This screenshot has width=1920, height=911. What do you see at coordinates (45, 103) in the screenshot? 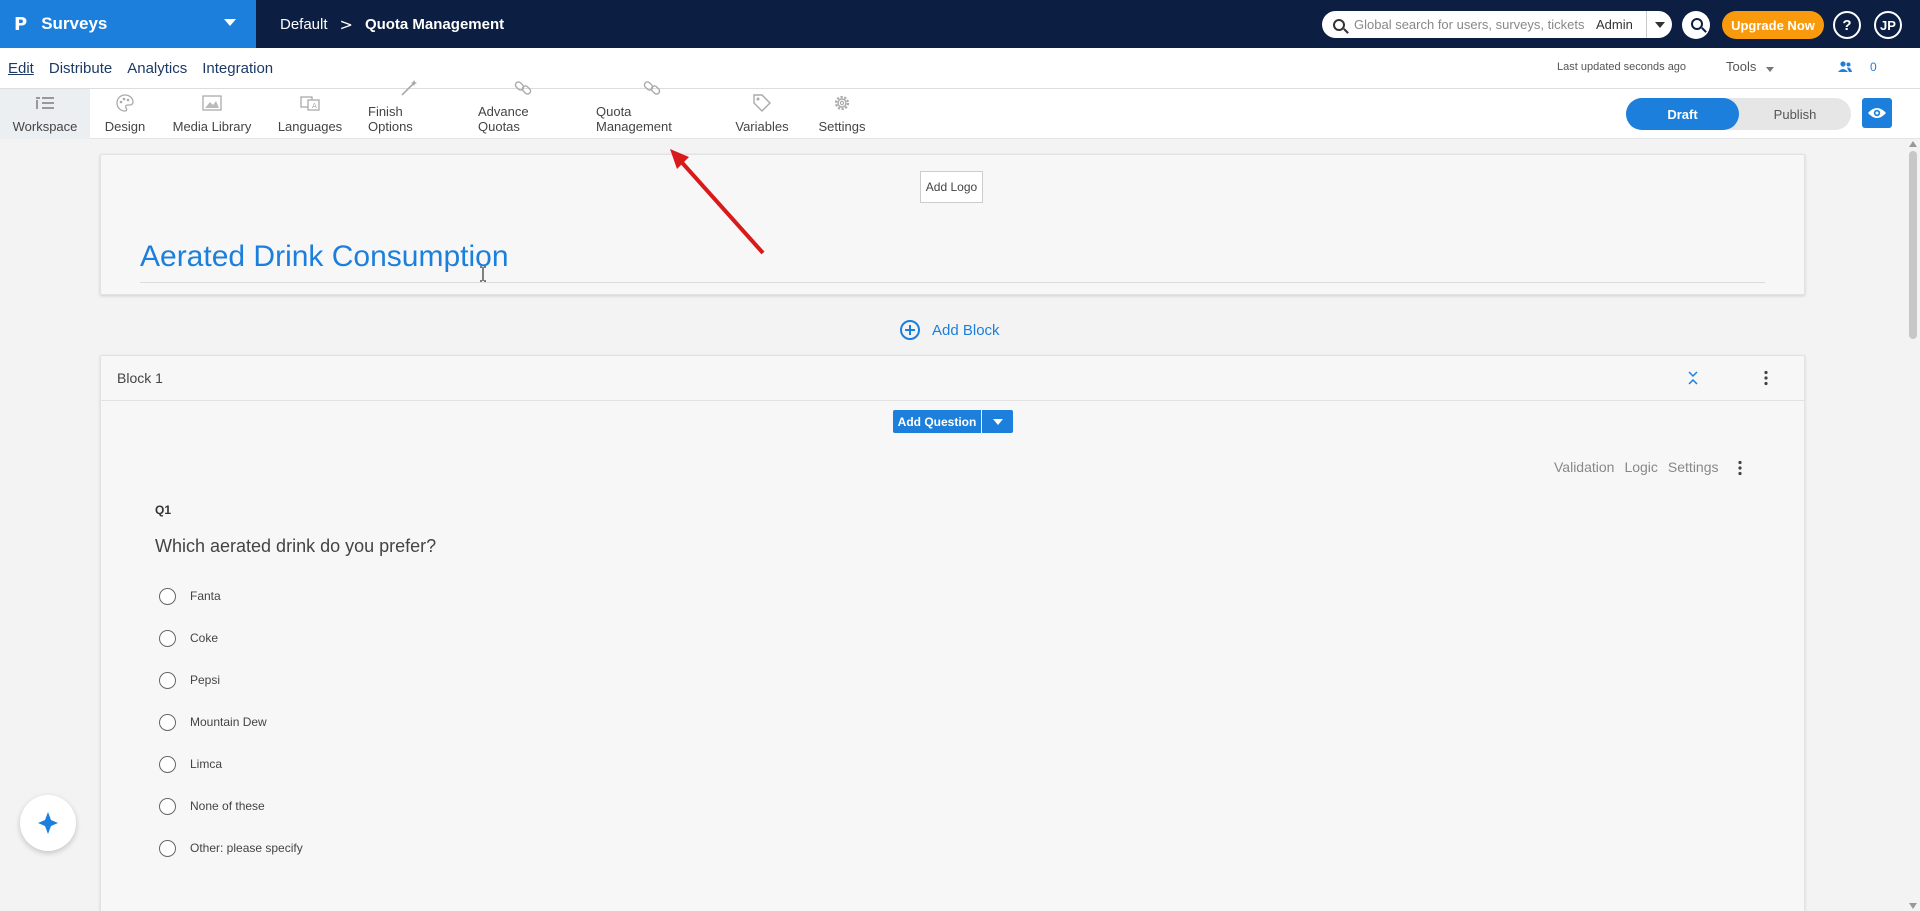
I see `workspace-icon` at bounding box center [45, 103].